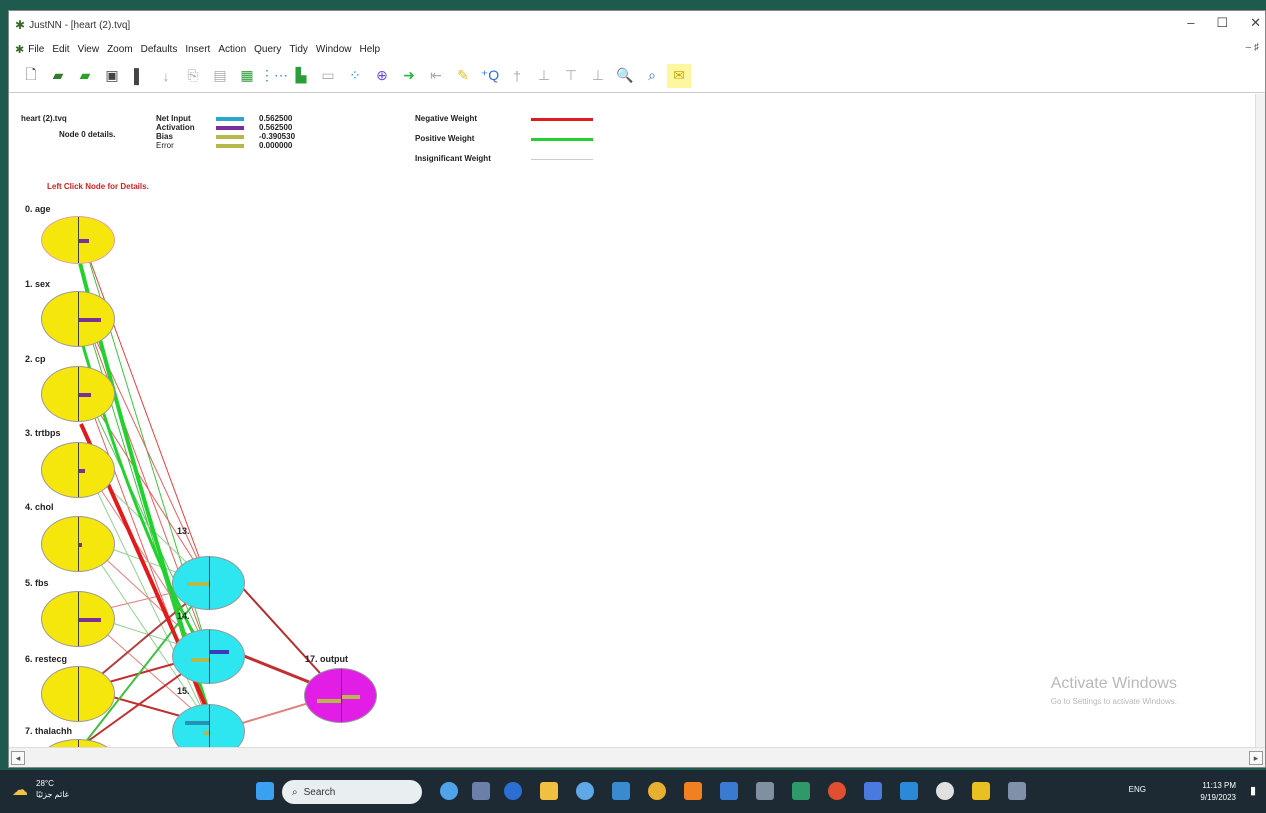 This screenshot has height=813, width=1266. What do you see at coordinates (1222, 23) in the screenshot?
I see `maximize-button: ☐` at bounding box center [1222, 23].